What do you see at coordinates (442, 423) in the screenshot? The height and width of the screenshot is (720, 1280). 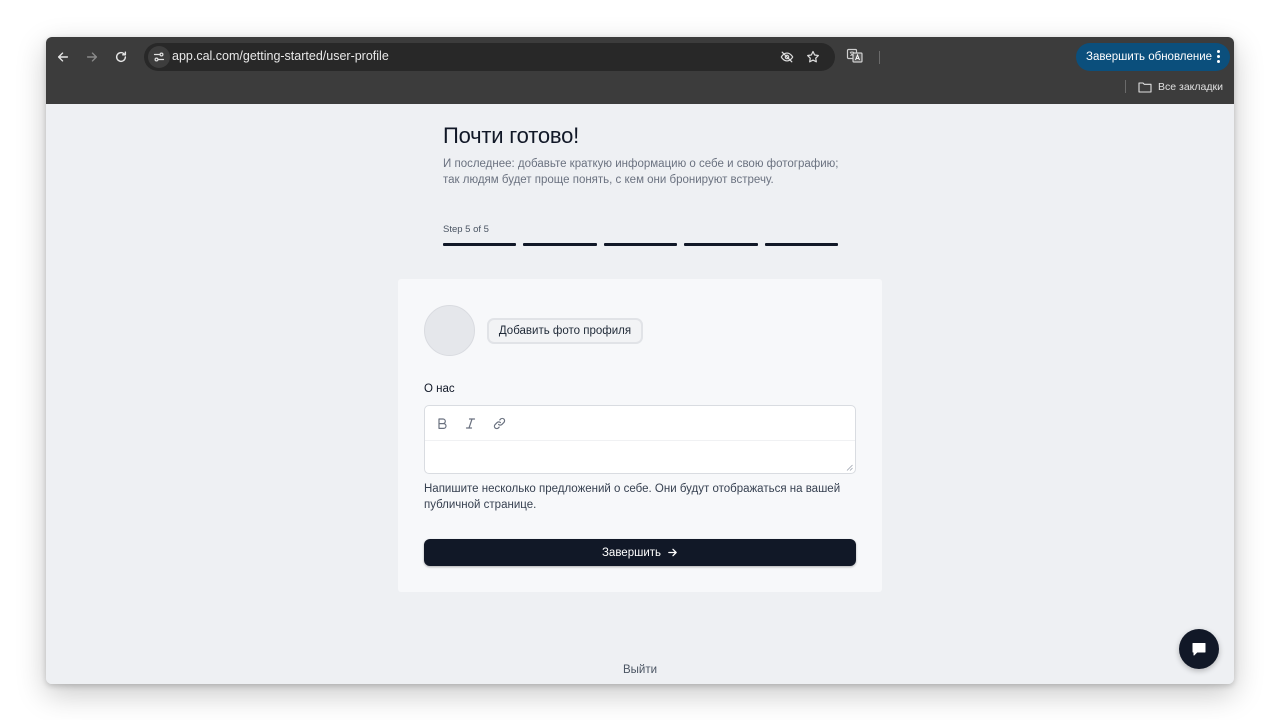 I see `bold-icon` at bounding box center [442, 423].